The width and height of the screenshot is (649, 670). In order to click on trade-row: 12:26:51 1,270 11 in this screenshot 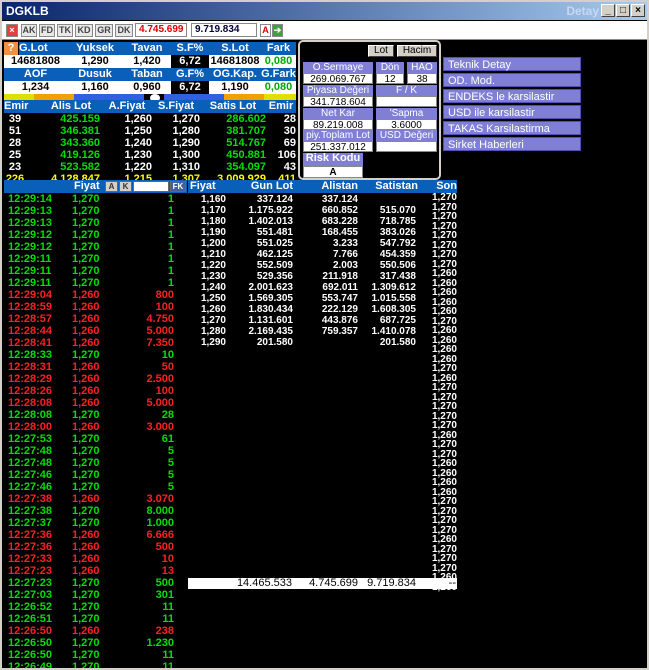, I will do `click(95, 619)`.